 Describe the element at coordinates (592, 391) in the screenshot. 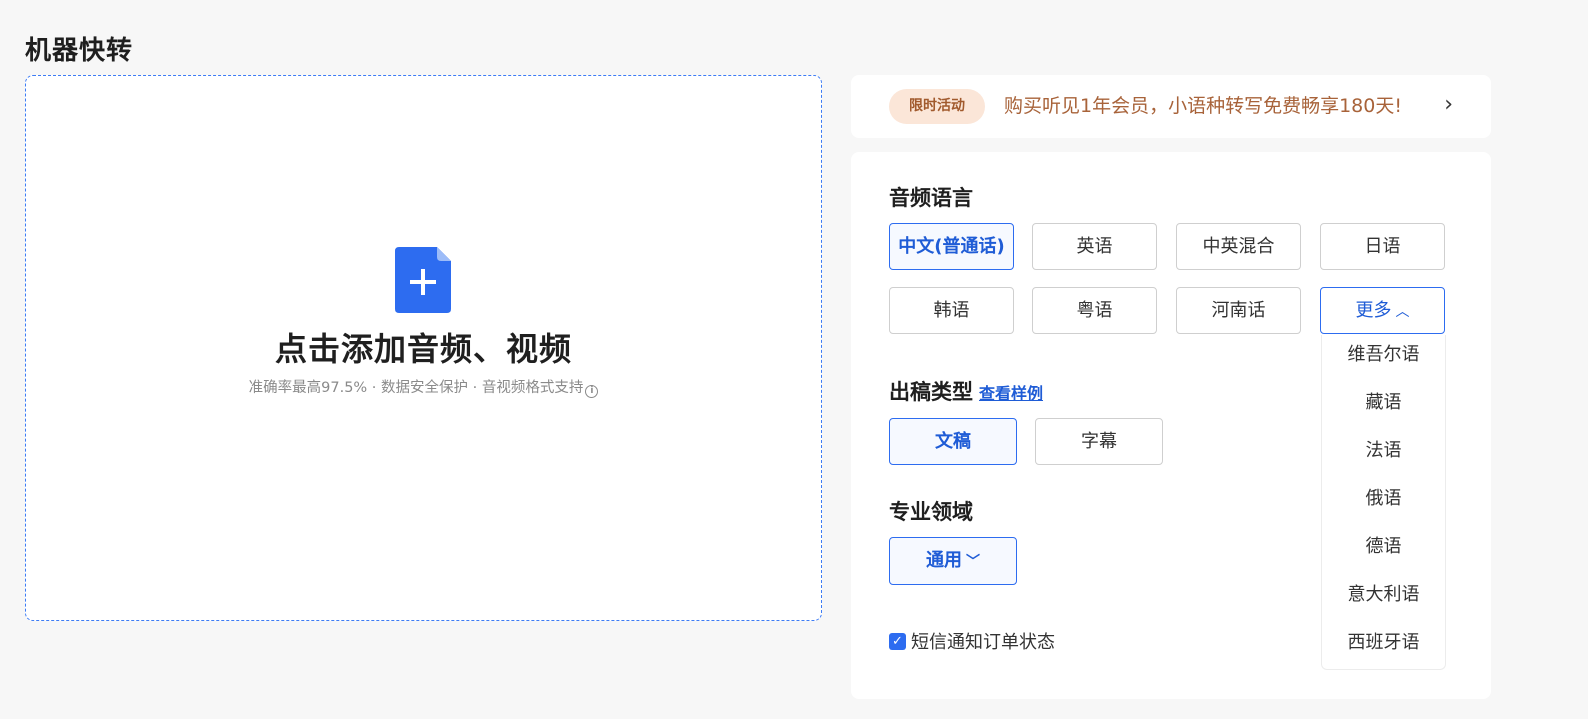

I see `info-icon: i` at that location.